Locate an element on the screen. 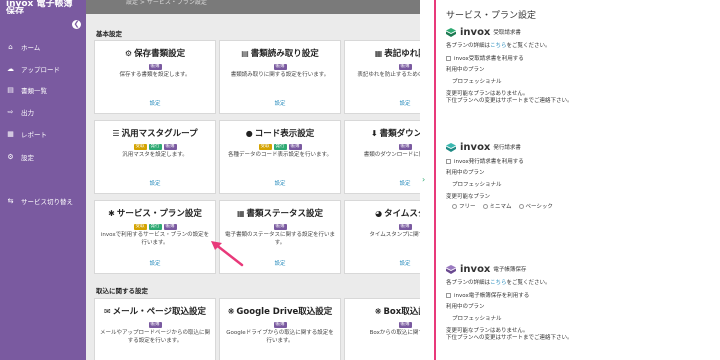 The image size is (720, 360). sidebar-item-documents: ▤ 書類一覧 is located at coordinates (43, 90).